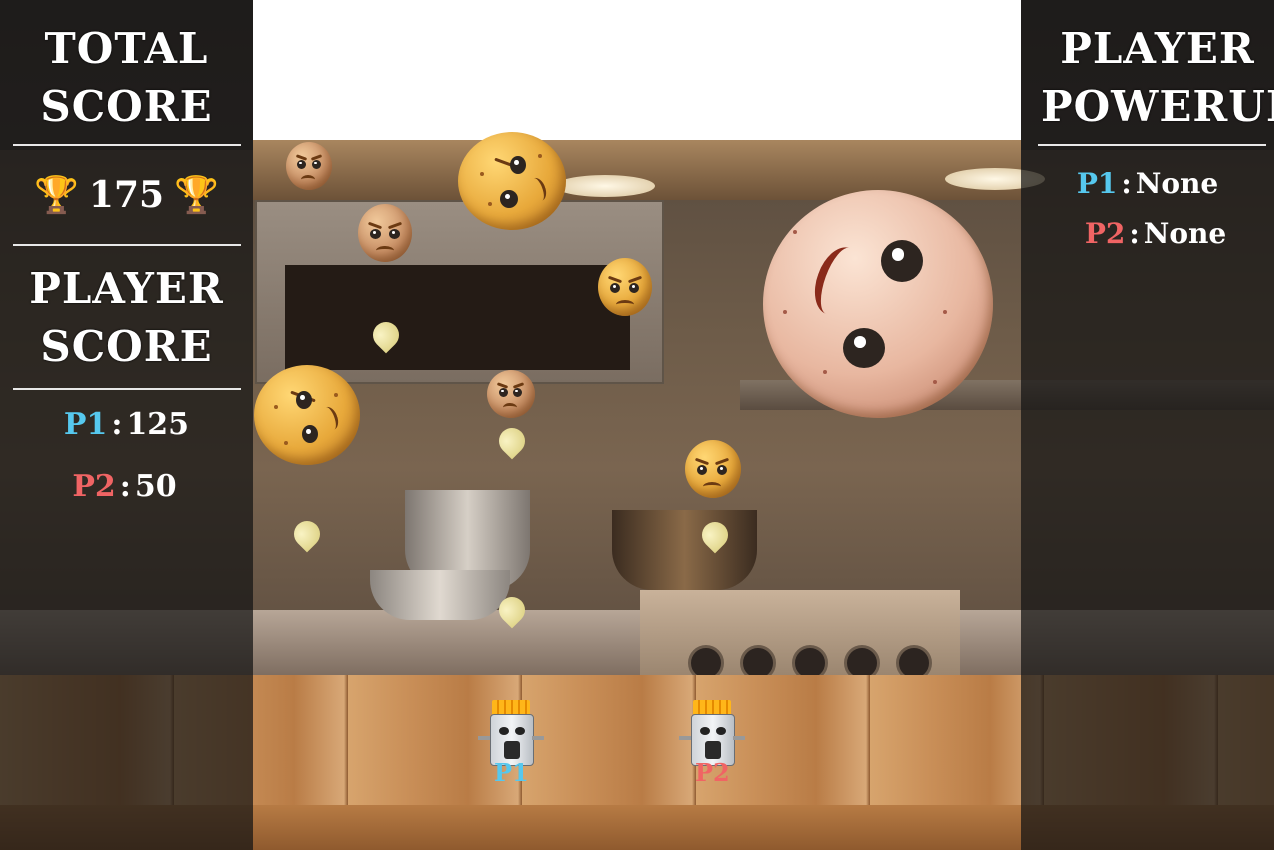 The height and width of the screenshot is (850, 1274). What do you see at coordinates (511, 772) in the screenshot?
I see `player-1-label: P1` at bounding box center [511, 772].